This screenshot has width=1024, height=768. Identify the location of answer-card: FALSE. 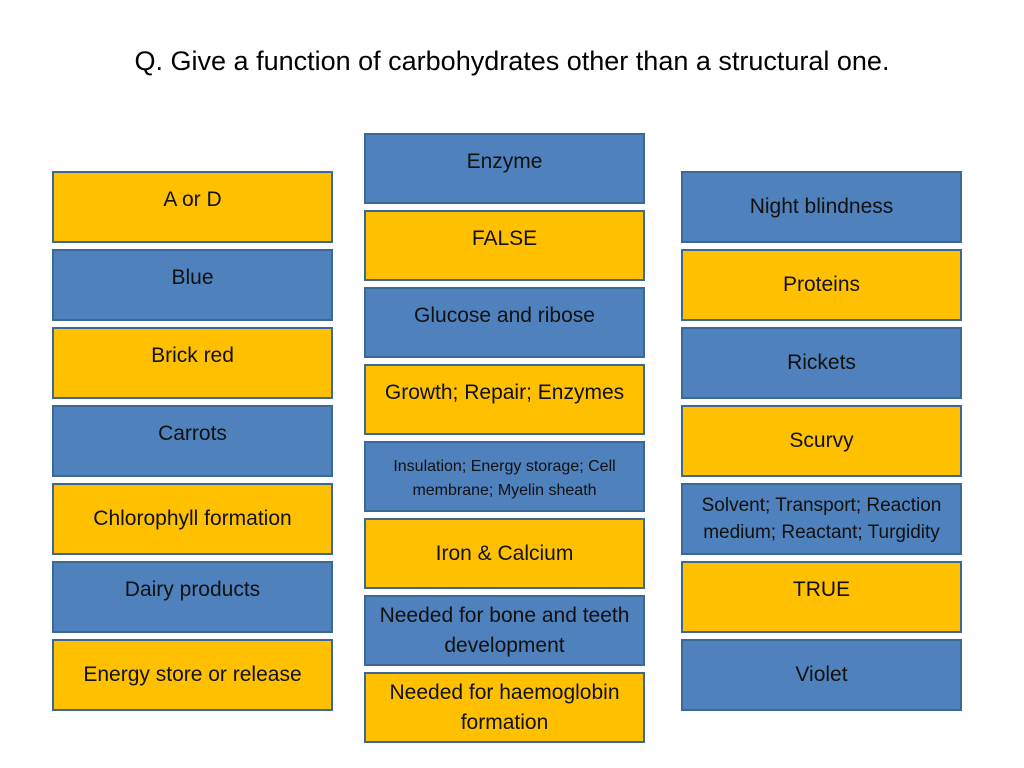
(504, 245).